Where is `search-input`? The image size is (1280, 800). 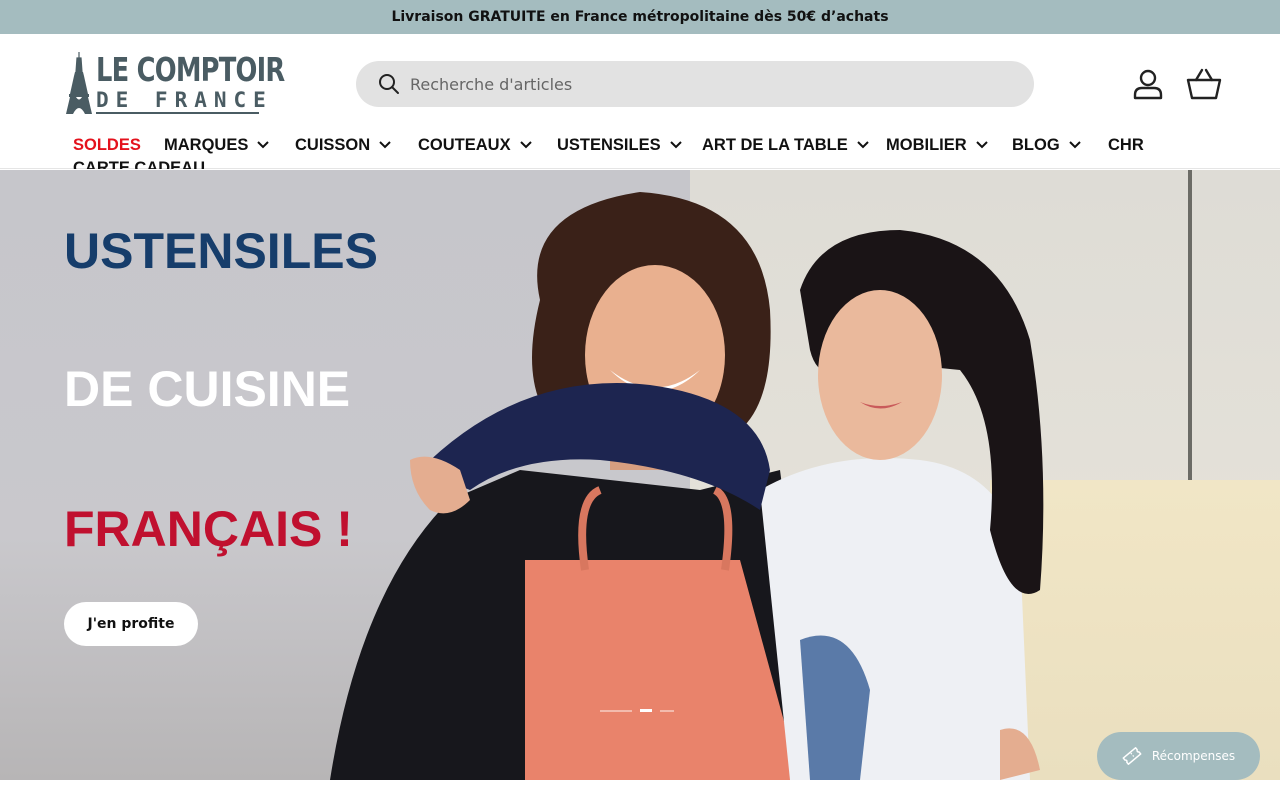
search-input is located at coordinates (700, 84).